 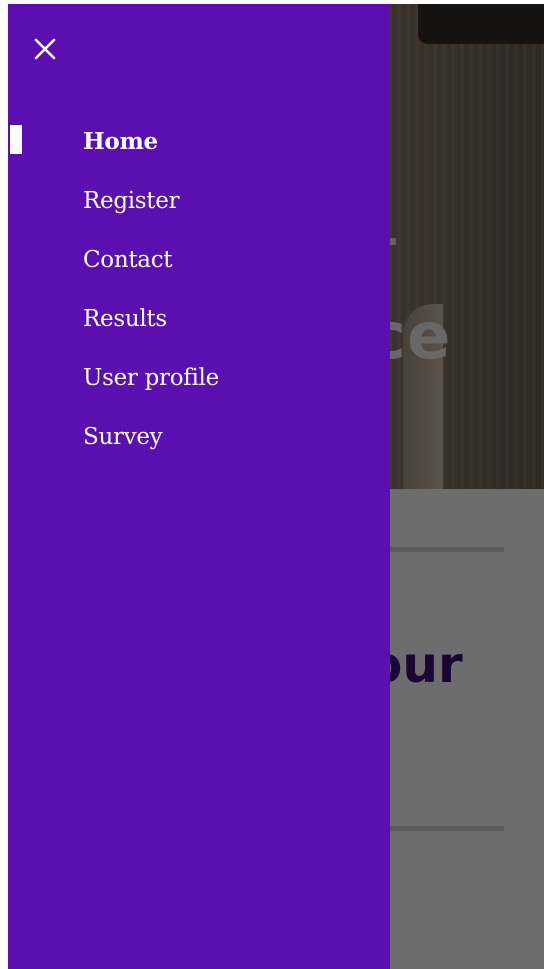 I want to click on nav-item-label: Register, so click(x=131, y=200).